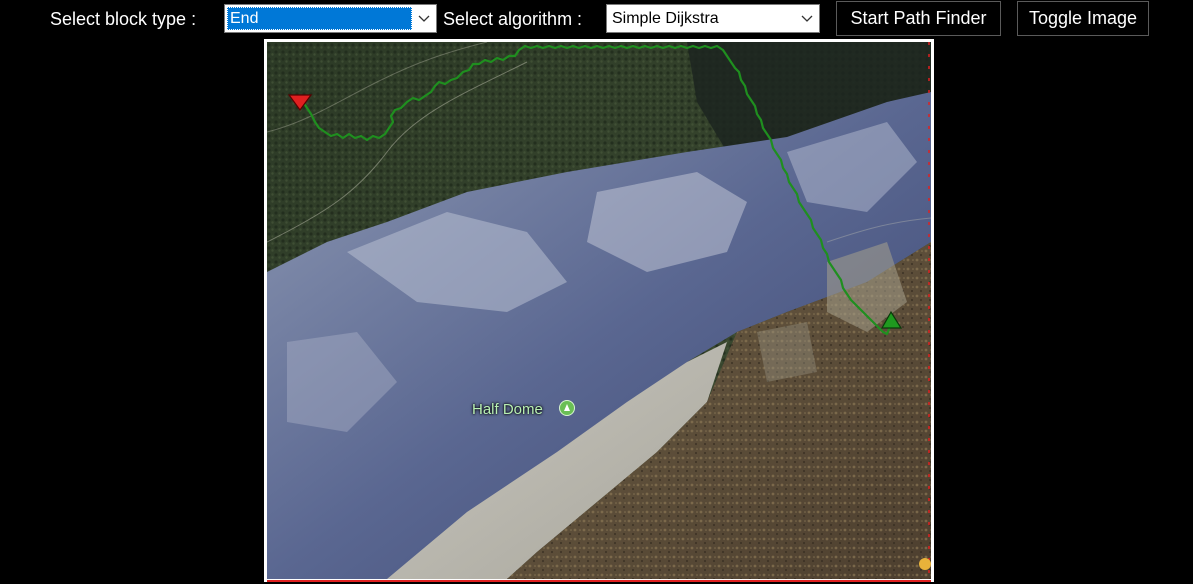 The image size is (1193, 584). Describe the element at coordinates (319, 18) in the screenshot. I see `block-type-value: End` at that location.